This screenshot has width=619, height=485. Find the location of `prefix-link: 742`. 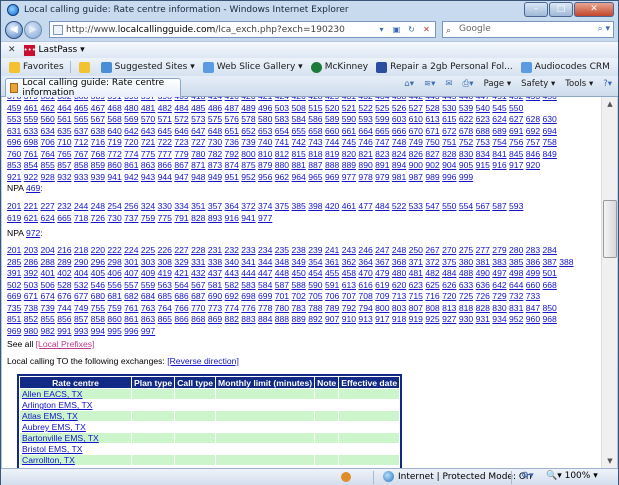

prefix-link: 742 is located at coordinates (298, 142).